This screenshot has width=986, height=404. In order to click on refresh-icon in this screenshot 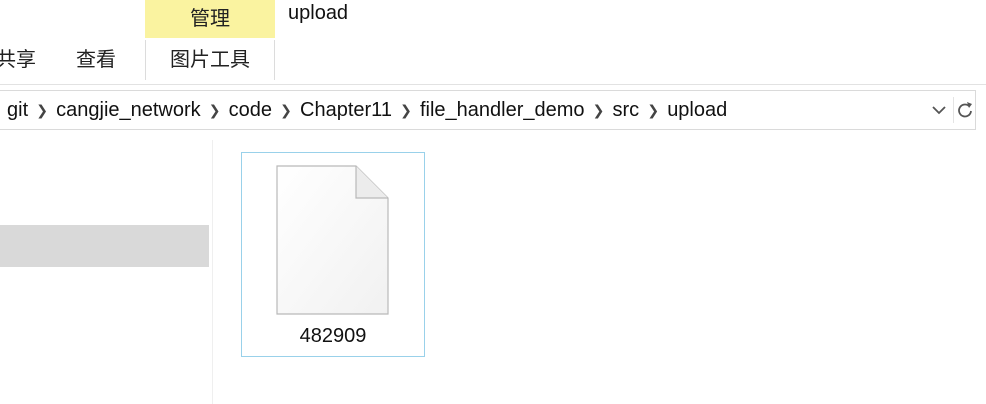, I will do `click(965, 110)`.